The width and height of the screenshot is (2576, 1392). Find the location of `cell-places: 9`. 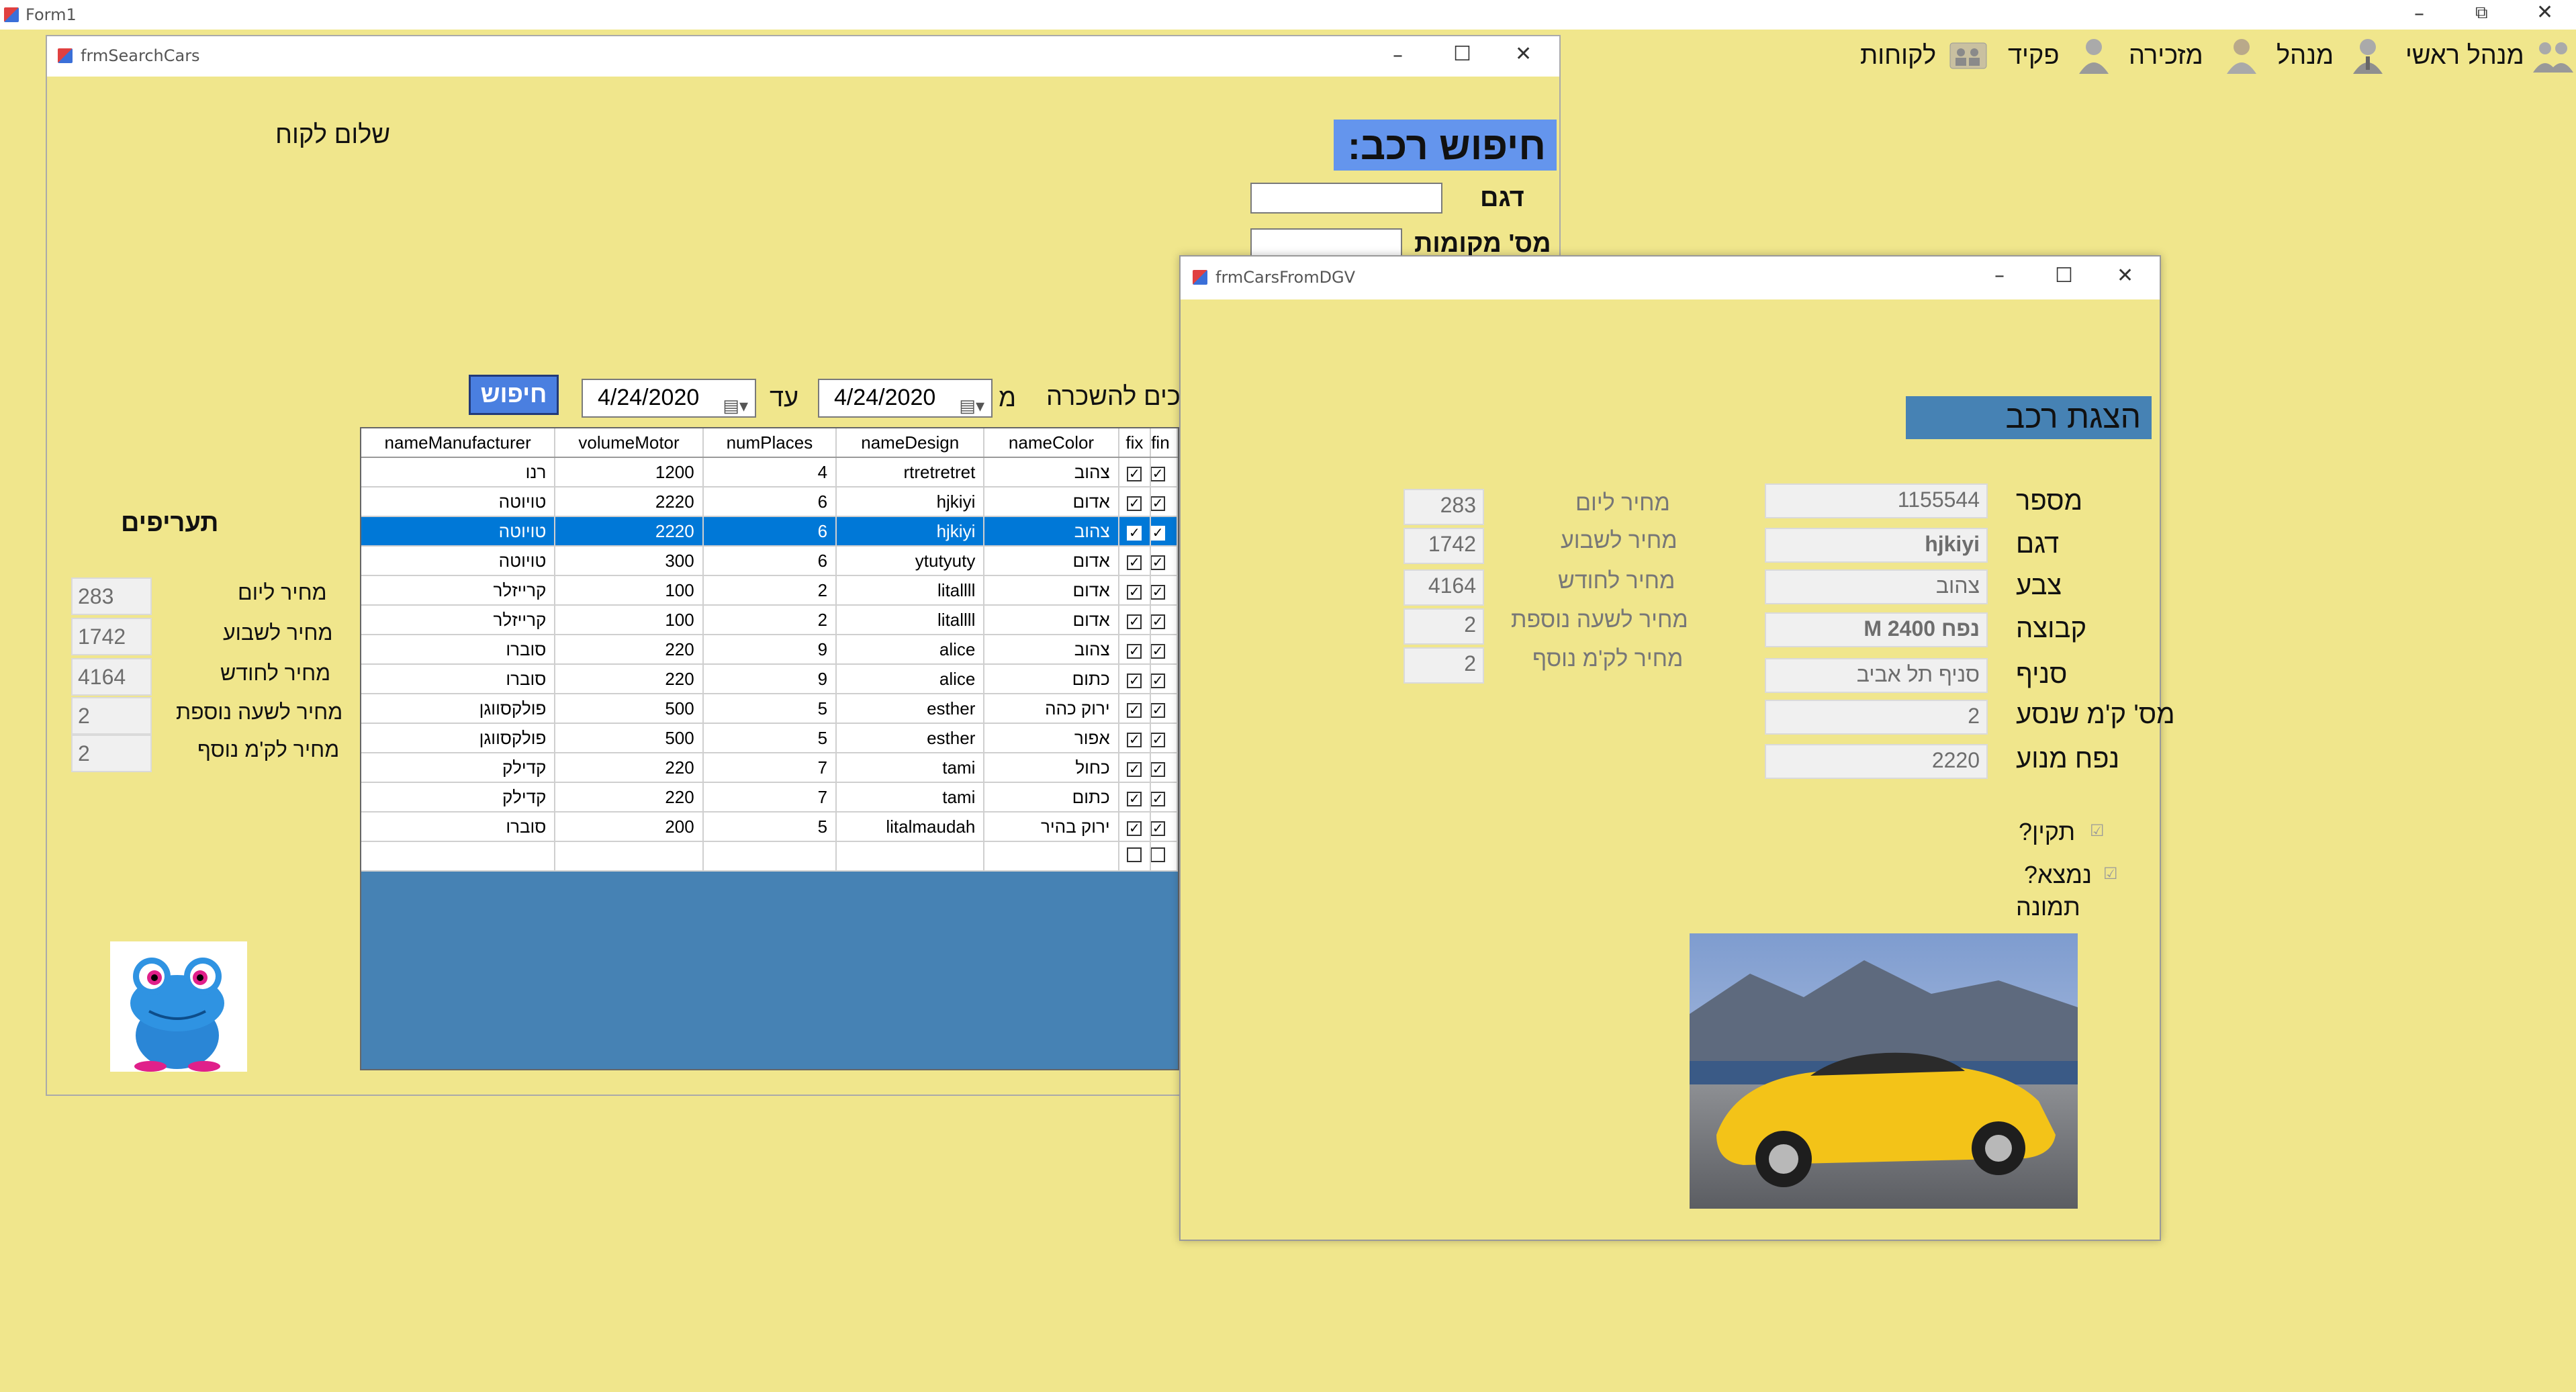

cell-places: 9 is located at coordinates (769, 679).